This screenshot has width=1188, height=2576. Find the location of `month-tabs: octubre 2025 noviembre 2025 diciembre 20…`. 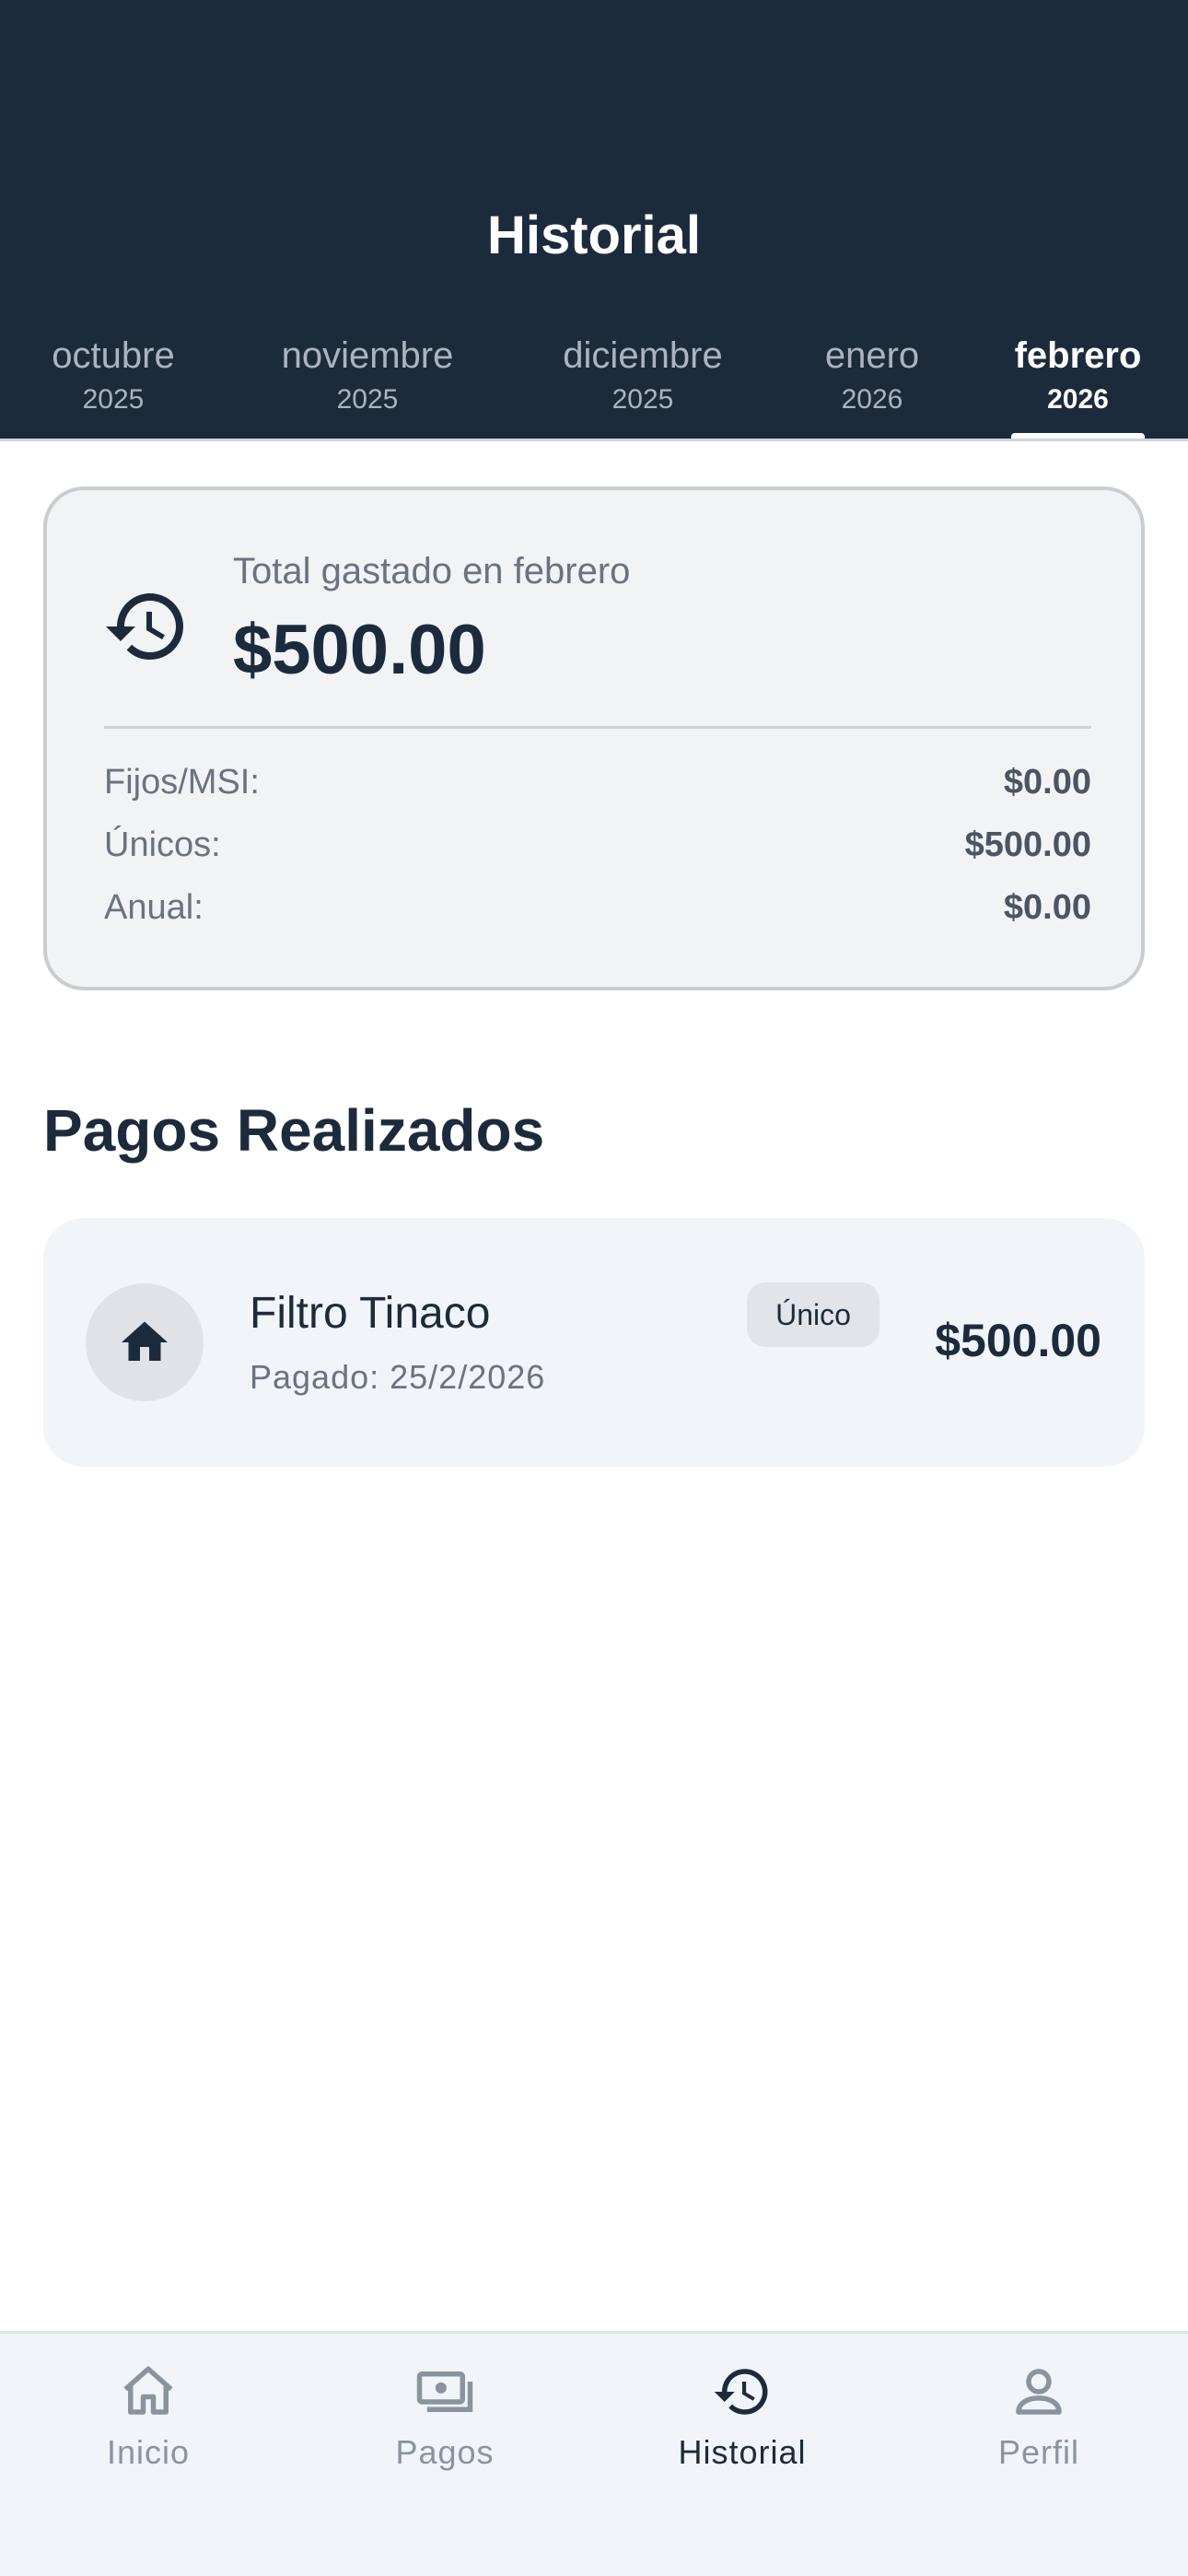

month-tabs: octubre 2025 noviembre 2025 diciembre 20… is located at coordinates (594, 385).